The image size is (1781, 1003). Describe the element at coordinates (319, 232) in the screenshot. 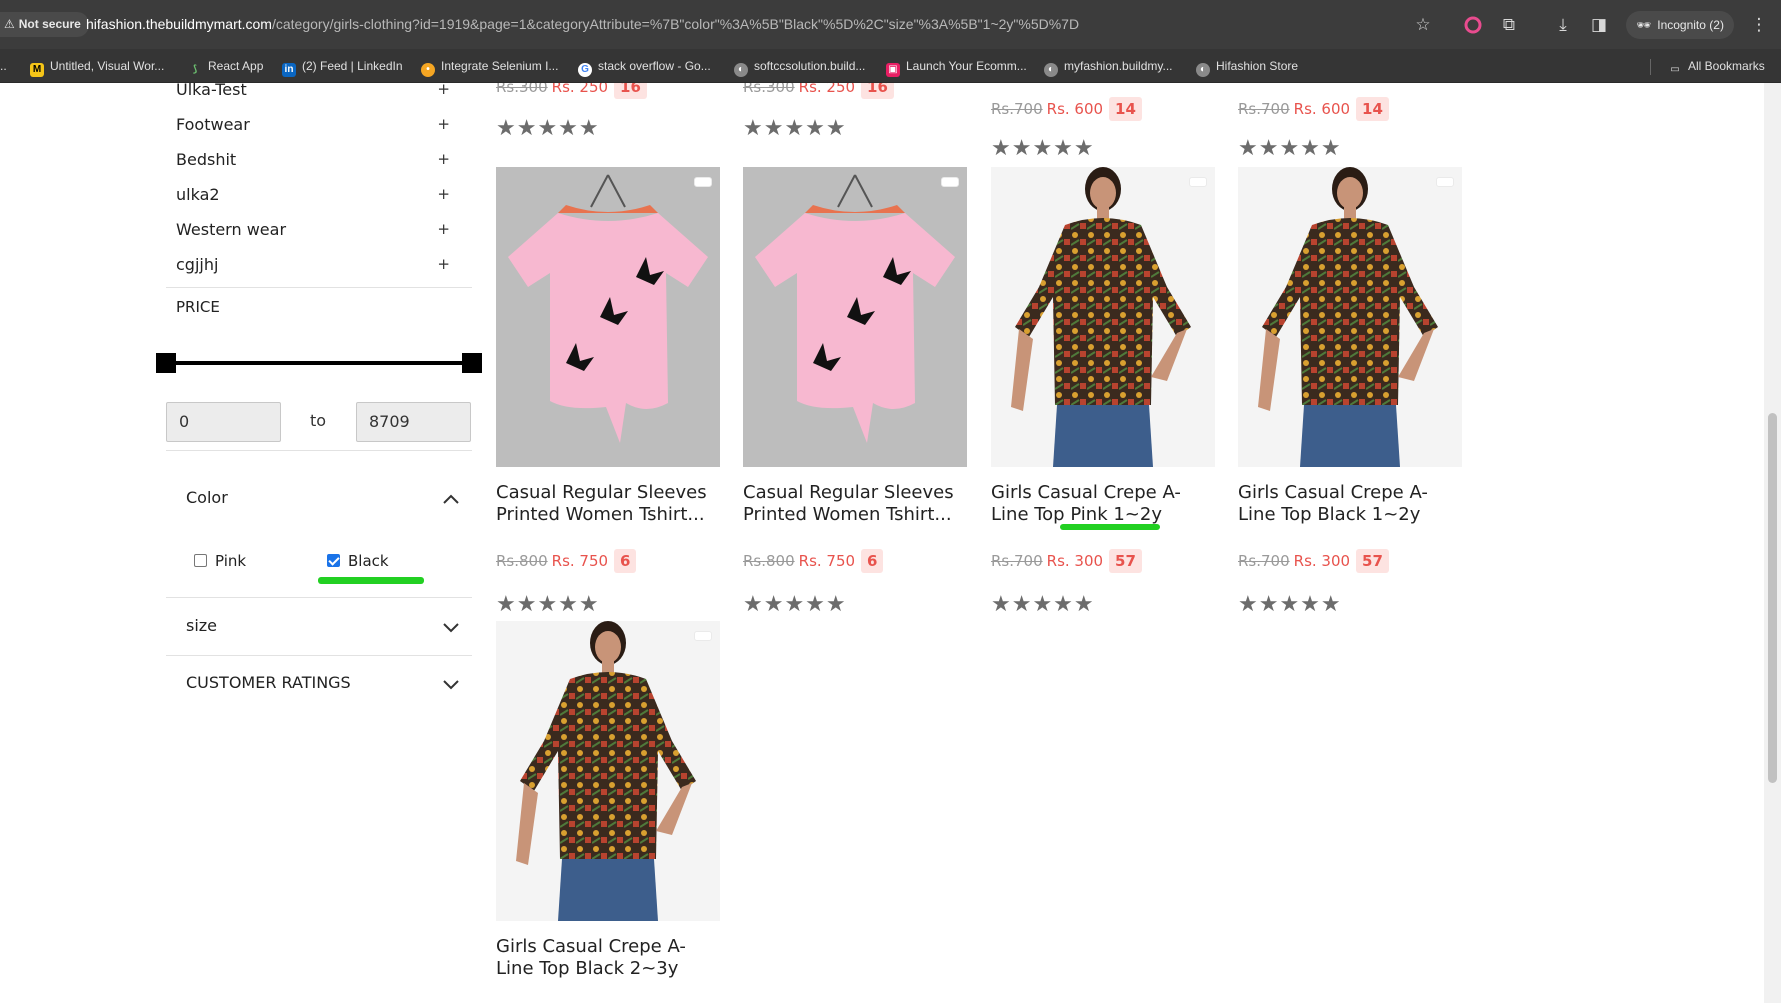

I see `category-western-wear: Western wear +` at that location.